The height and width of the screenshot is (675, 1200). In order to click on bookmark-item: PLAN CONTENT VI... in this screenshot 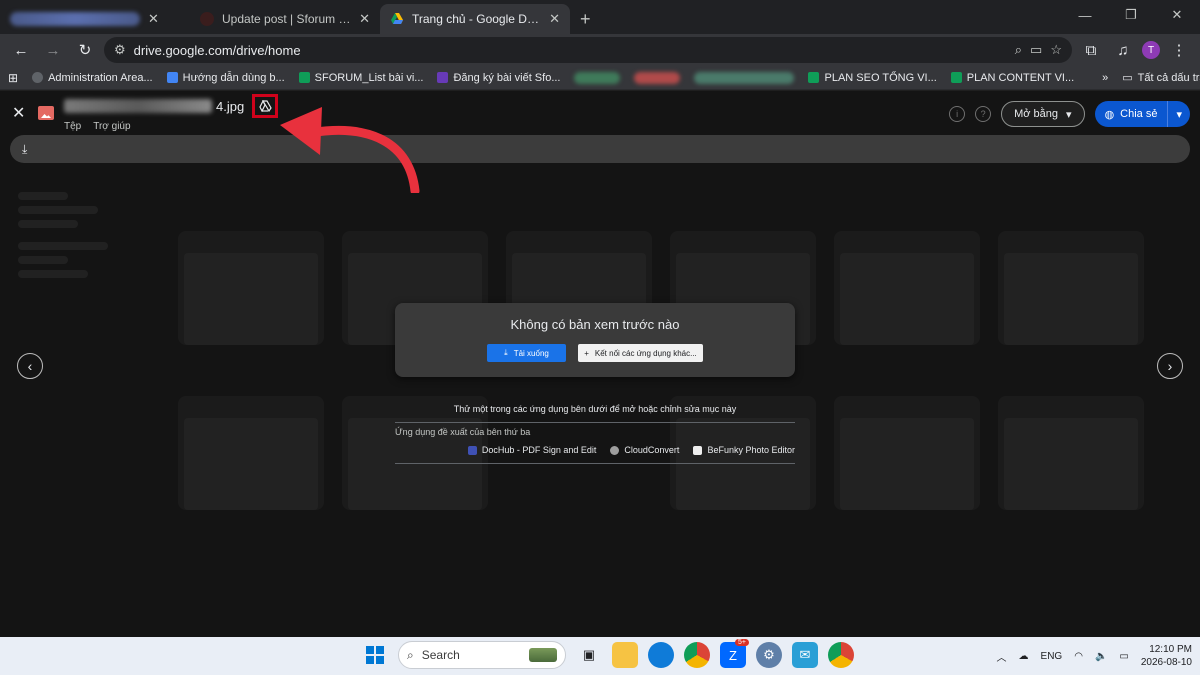, I will do `click(1012, 77)`.